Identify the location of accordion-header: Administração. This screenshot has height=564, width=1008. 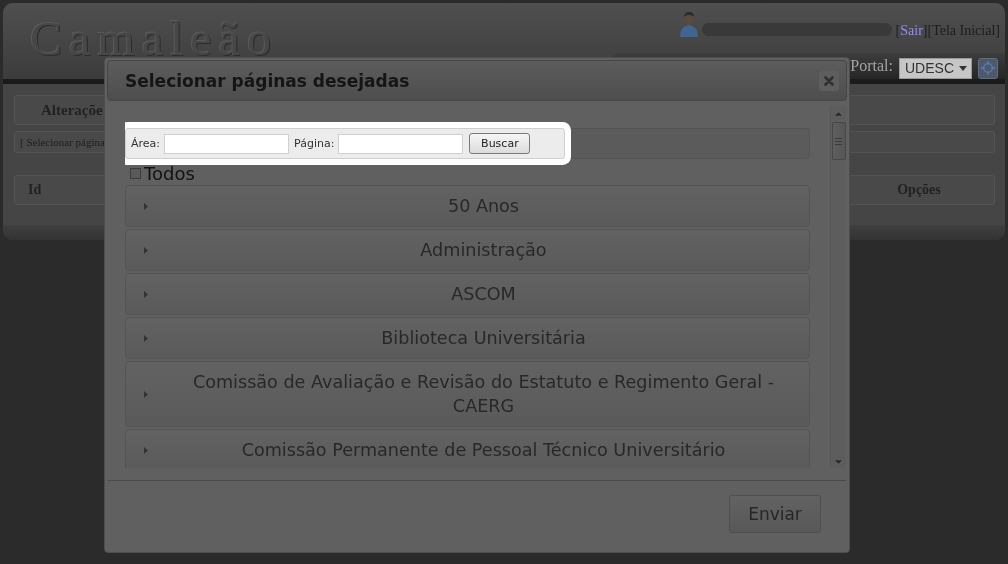
(467, 250).